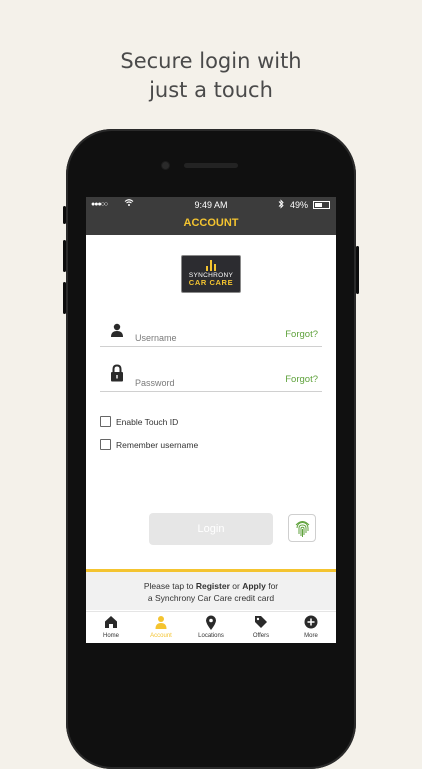  I want to click on tag-icon, so click(261, 624).